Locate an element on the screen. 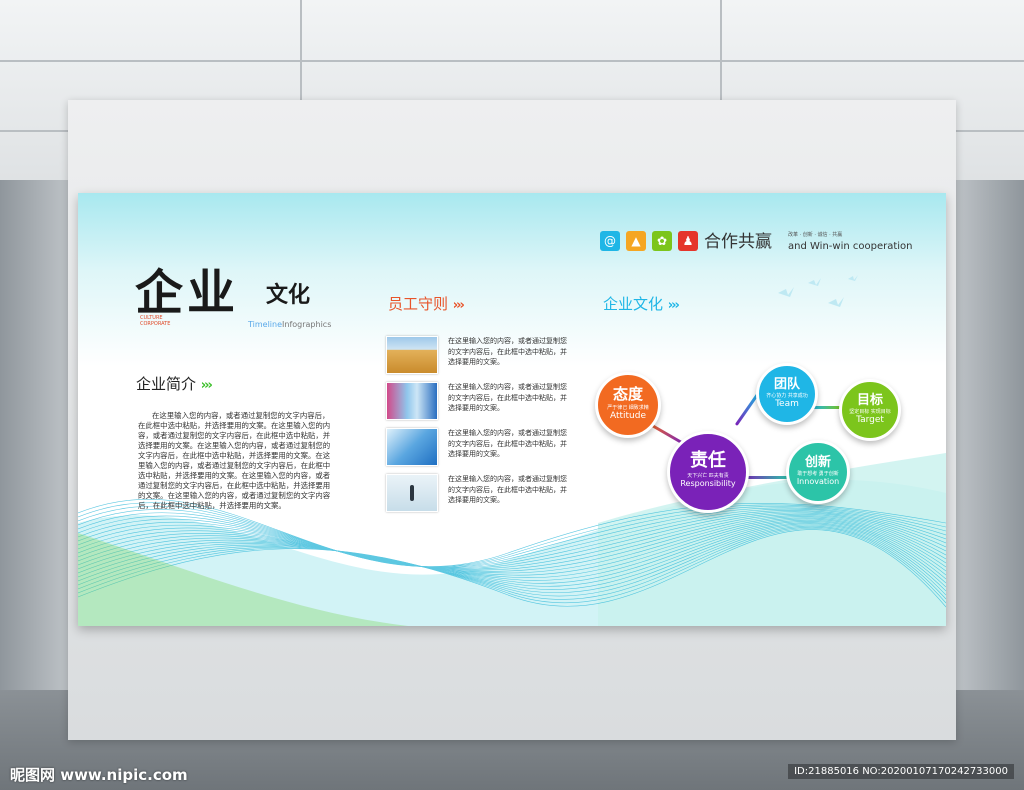 This screenshot has width=1024, height=790. timeline-part: line is located at coordinates (275, 324).